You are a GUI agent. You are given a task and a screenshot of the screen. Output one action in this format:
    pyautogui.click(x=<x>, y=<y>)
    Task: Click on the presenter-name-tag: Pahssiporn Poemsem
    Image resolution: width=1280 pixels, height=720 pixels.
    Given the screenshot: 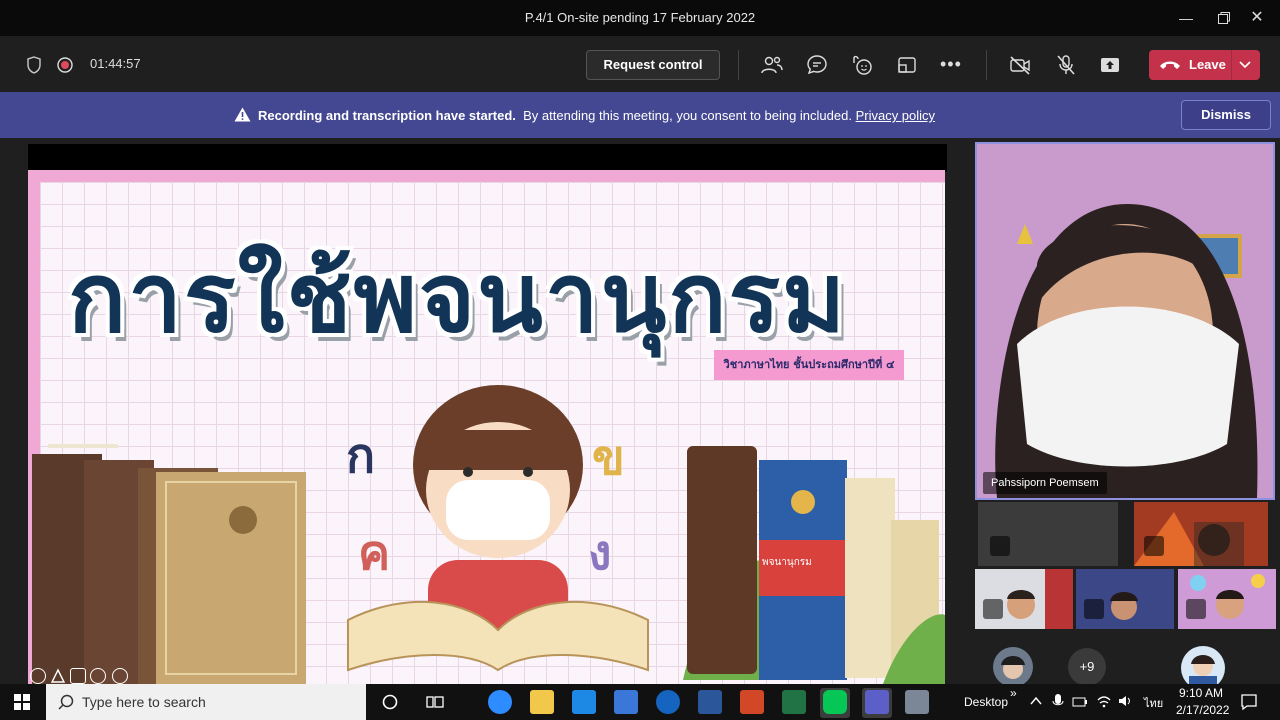 What is the action you would take?
    pyautogui.click(x=1045, y=483)
    